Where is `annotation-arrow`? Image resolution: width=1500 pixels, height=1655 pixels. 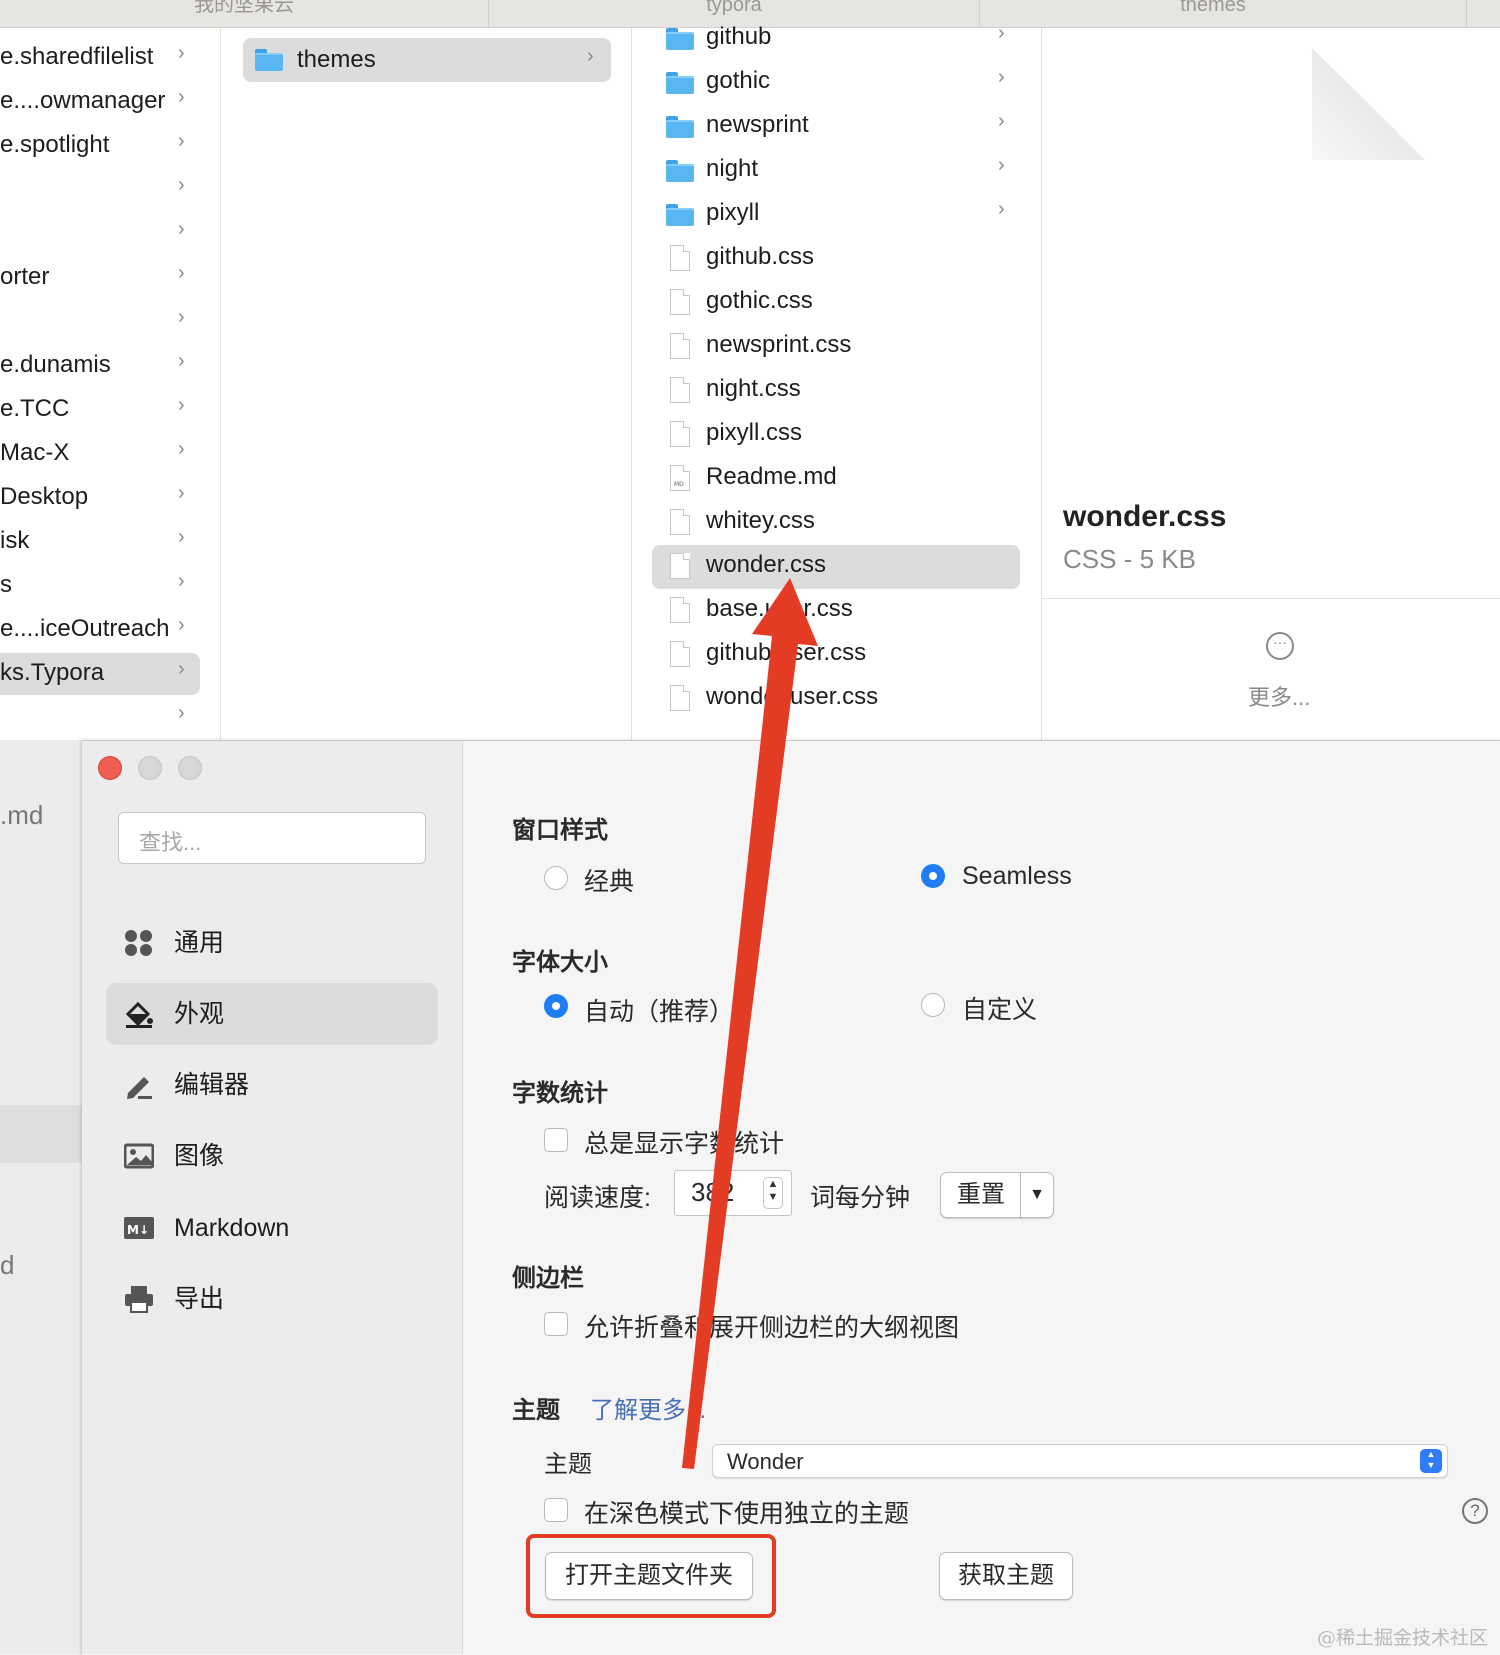 annotation-arrow is located at coordinates (750, 1023).